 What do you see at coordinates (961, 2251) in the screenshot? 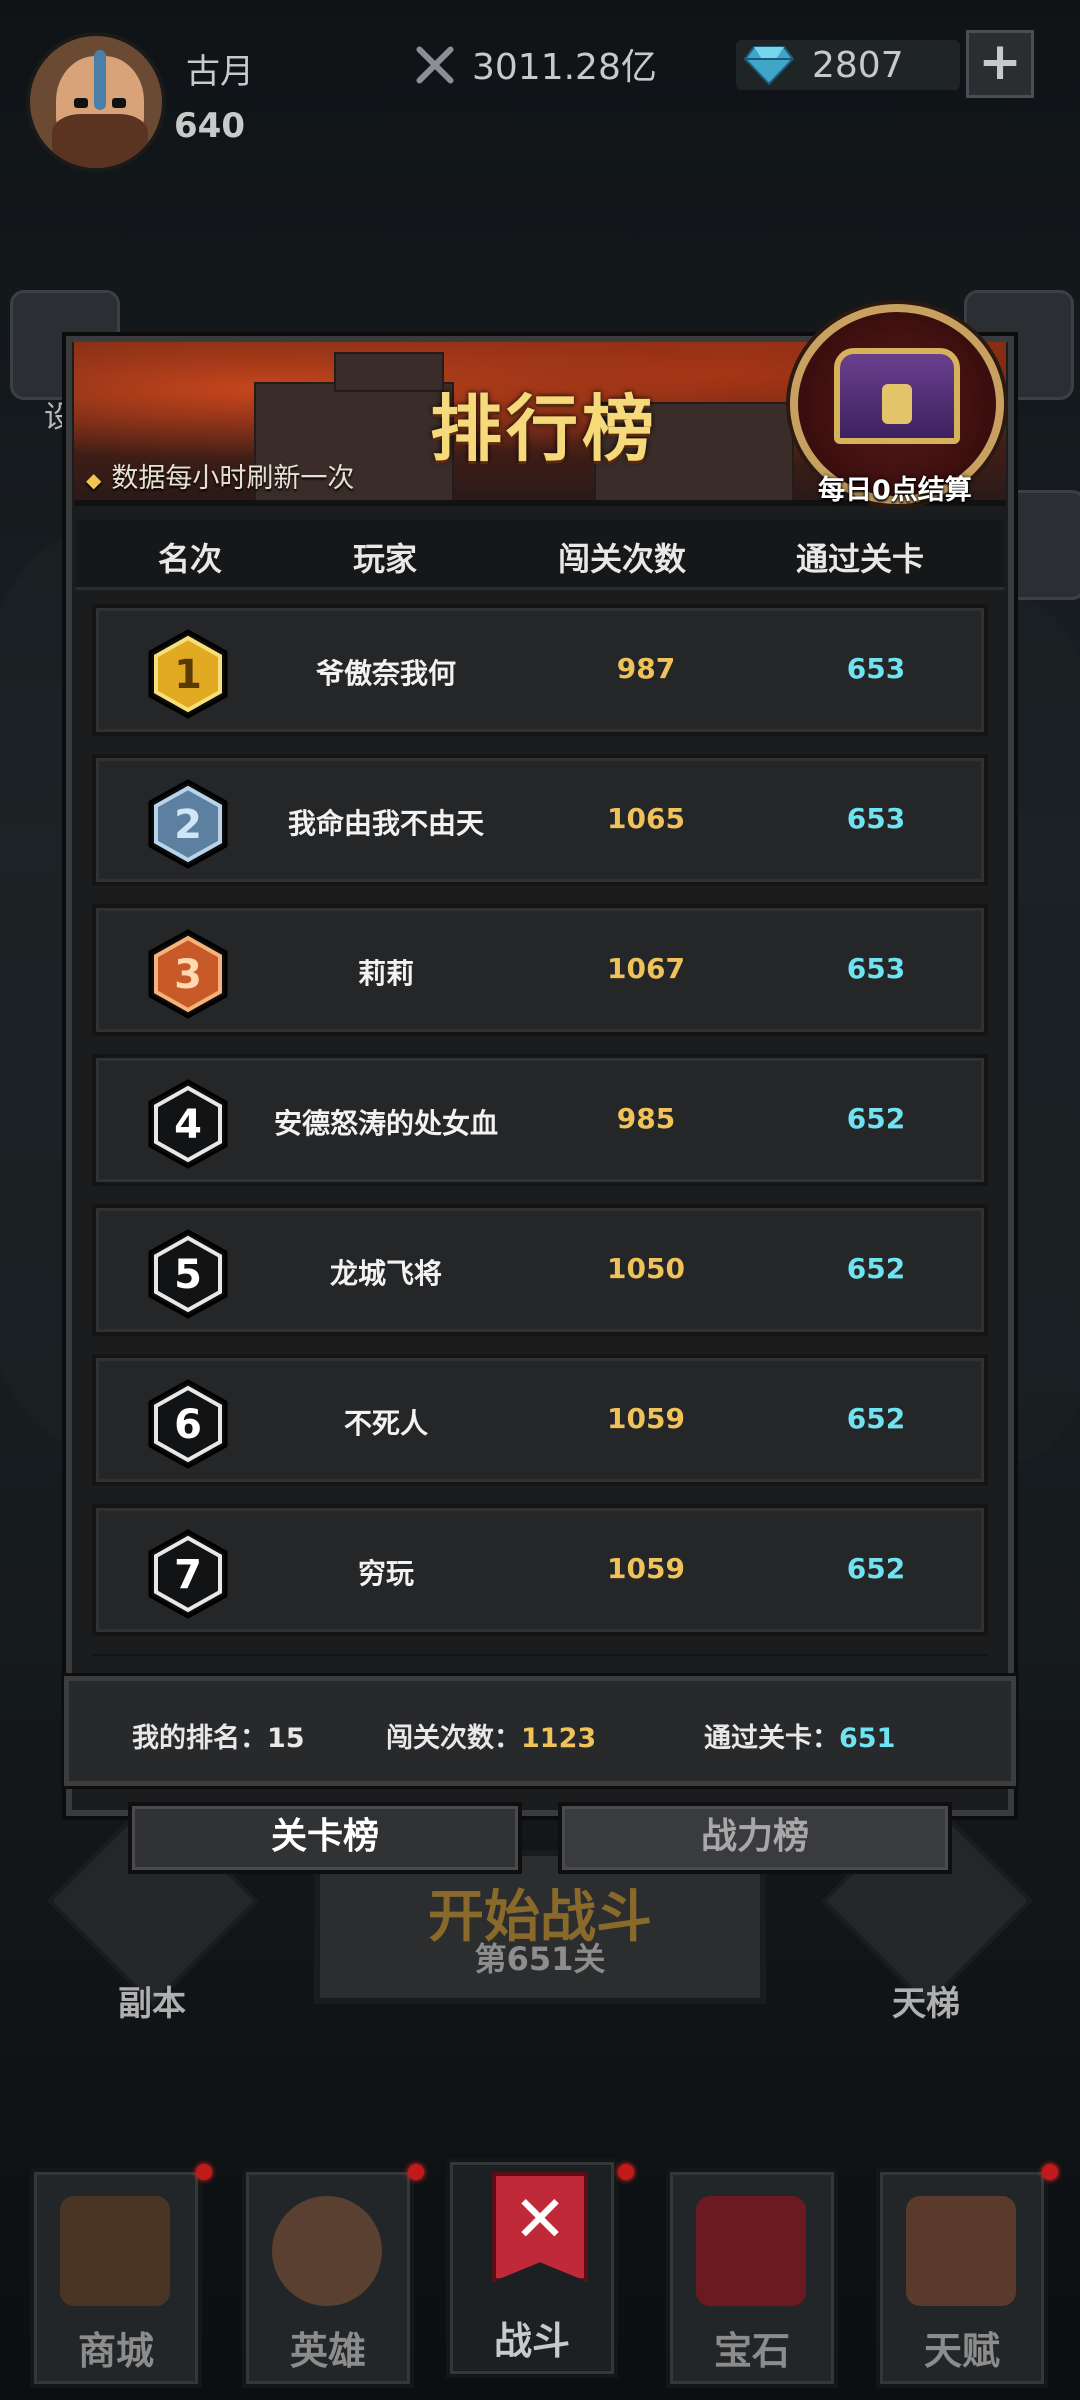
I see `skull-book-icon` at bounding box center [961, 2251].